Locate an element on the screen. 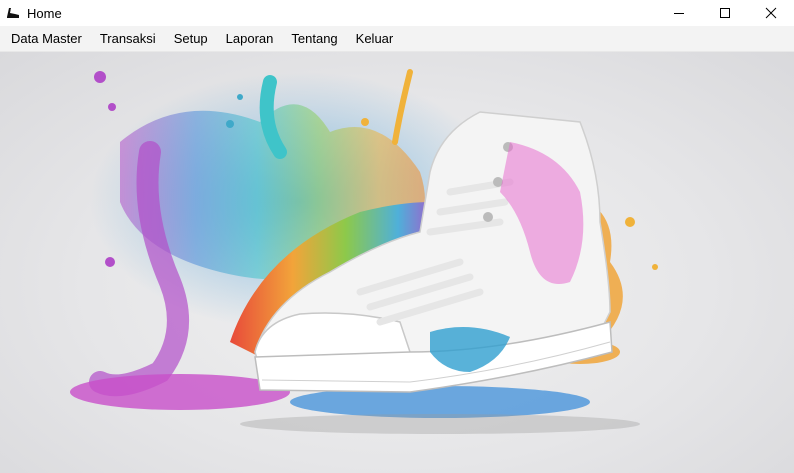  menu-tentang: Tentang is located at coordinates (314, 38).